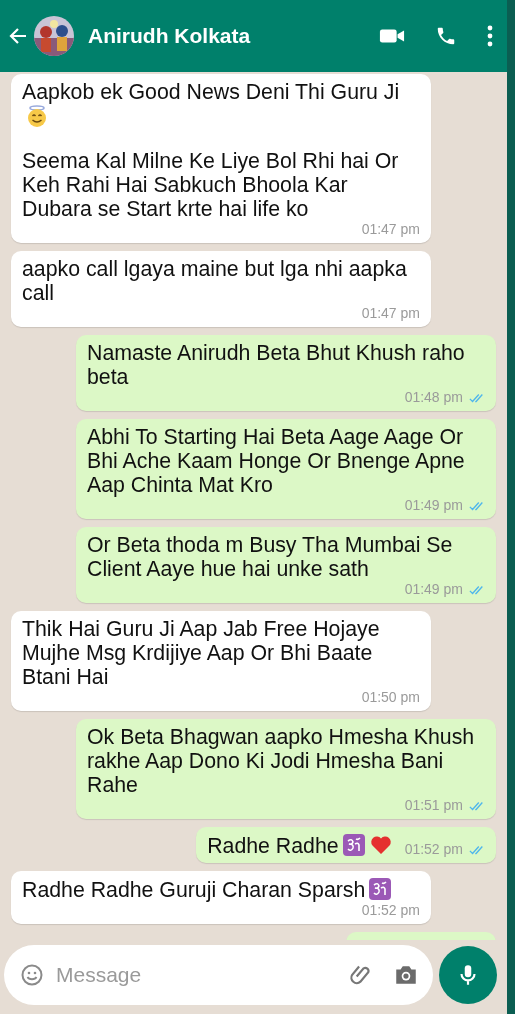  What do you see at coordinates (211, 92) in the screenshot?
I see `message-text: Aapkob ek Good News Deni Thi Guru Ji` at bounding box center [211, 92].